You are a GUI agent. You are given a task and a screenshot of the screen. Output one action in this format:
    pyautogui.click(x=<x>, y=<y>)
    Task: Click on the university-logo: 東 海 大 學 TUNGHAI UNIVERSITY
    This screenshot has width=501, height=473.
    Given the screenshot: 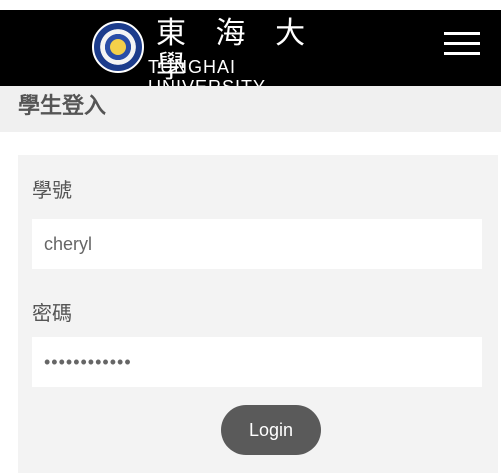 What is the action you would take?
    pyautogui.click(x=222, y=56)
    